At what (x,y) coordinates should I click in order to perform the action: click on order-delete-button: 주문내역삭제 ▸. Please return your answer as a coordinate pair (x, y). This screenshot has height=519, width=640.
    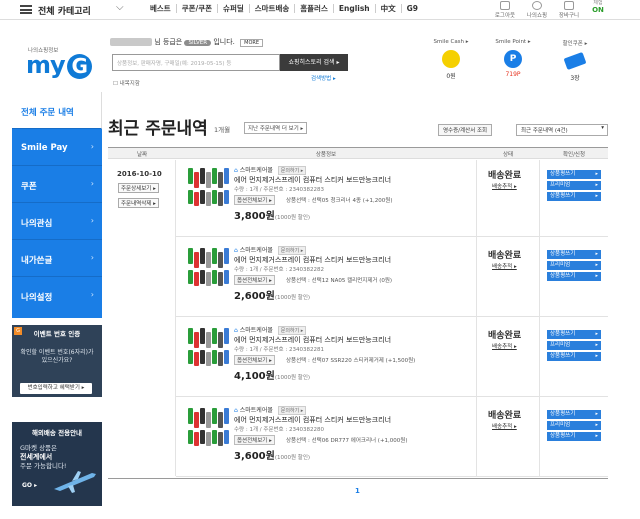
    Looking at the image, I should click on (138, 203).